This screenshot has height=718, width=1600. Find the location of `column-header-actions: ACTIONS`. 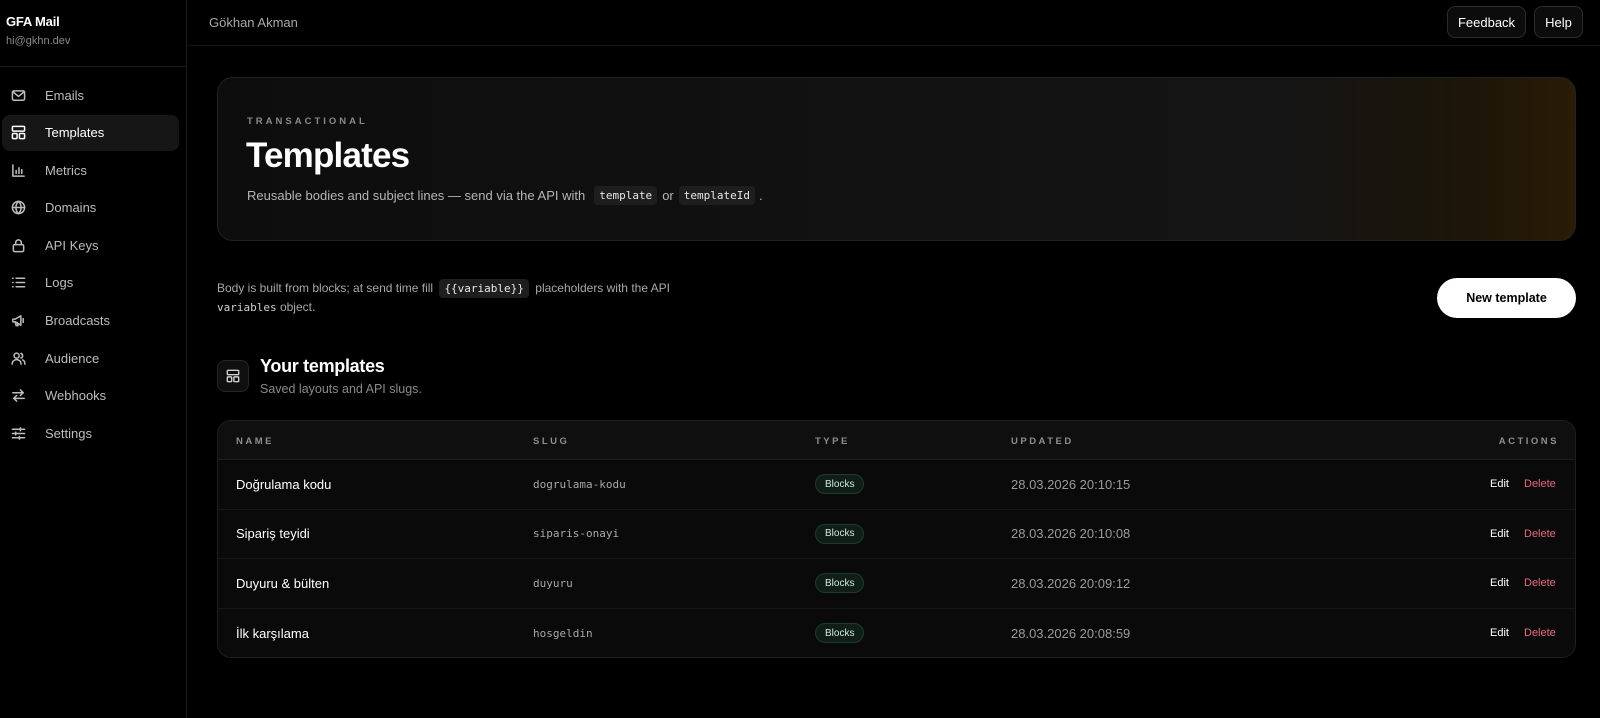

column-header-actions: ACTIONS is located at coordinates (1528, 441).